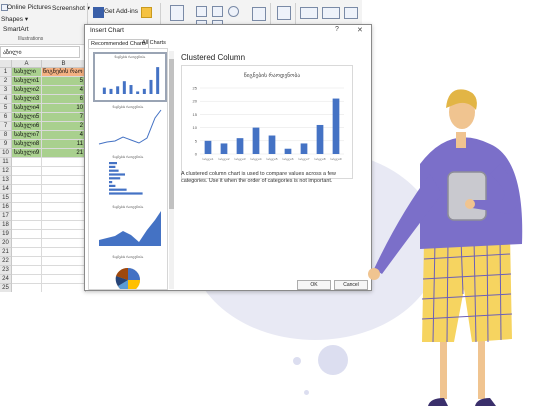 The height and width of the screenshot is (414, 540). What do you see at coordinates (71, 8) in the screenshot?
I see `screenshot-button: Screenshot ▾` at bounding box center [71, 8].